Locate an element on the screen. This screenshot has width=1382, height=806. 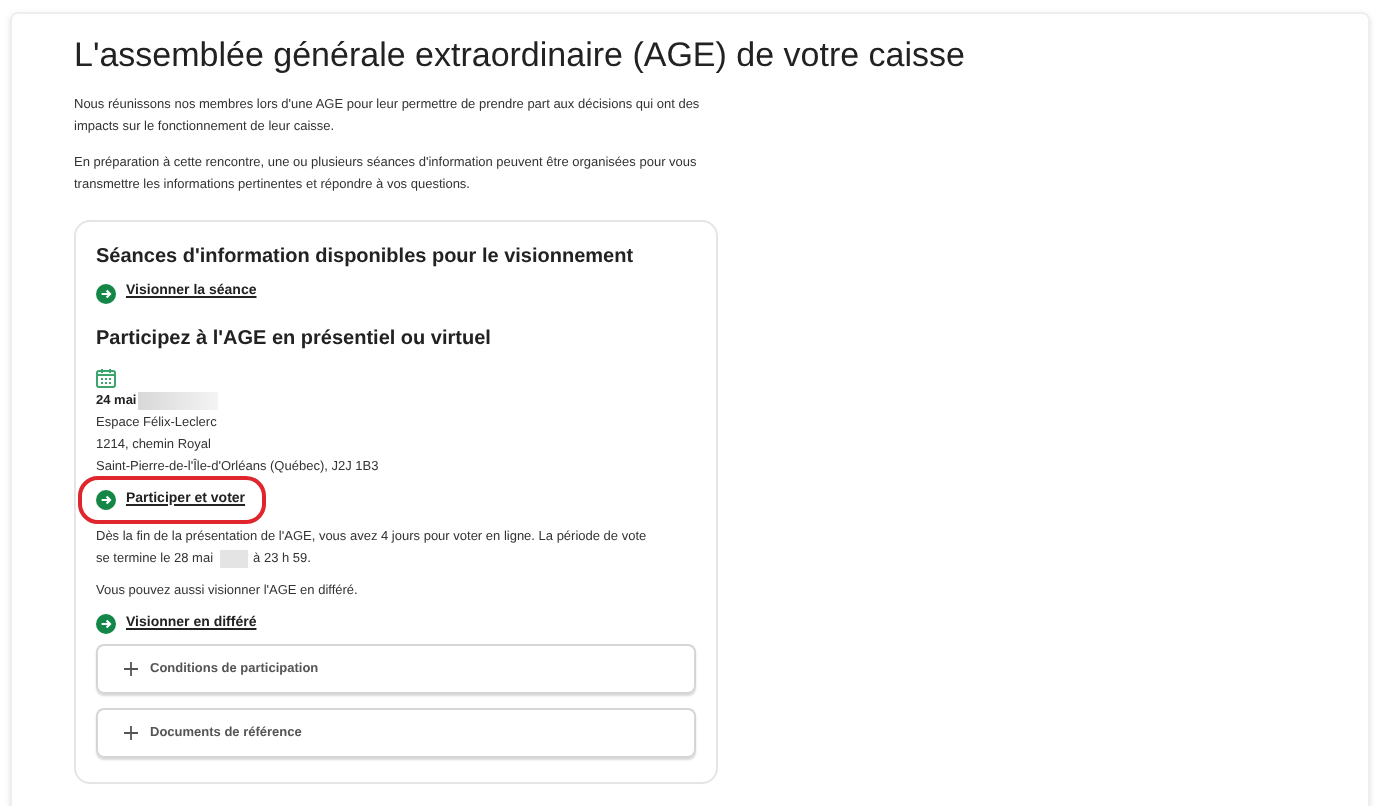
section-heading: Séances d'information disponibles pour le visionnement is located at coordinates (366, 258).